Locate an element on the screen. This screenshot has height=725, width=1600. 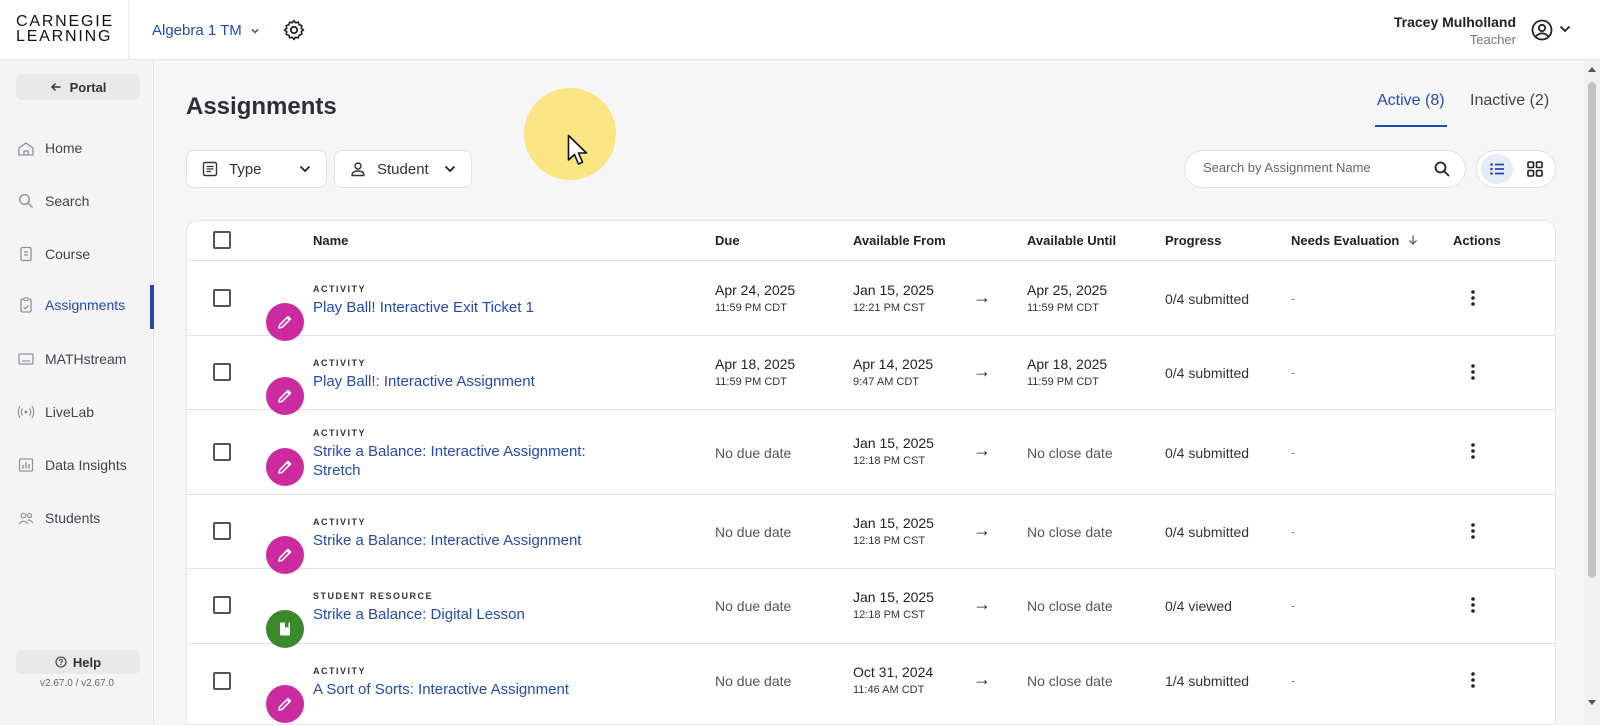
scrollbar-thumb is located at coordinates (1592, 330).